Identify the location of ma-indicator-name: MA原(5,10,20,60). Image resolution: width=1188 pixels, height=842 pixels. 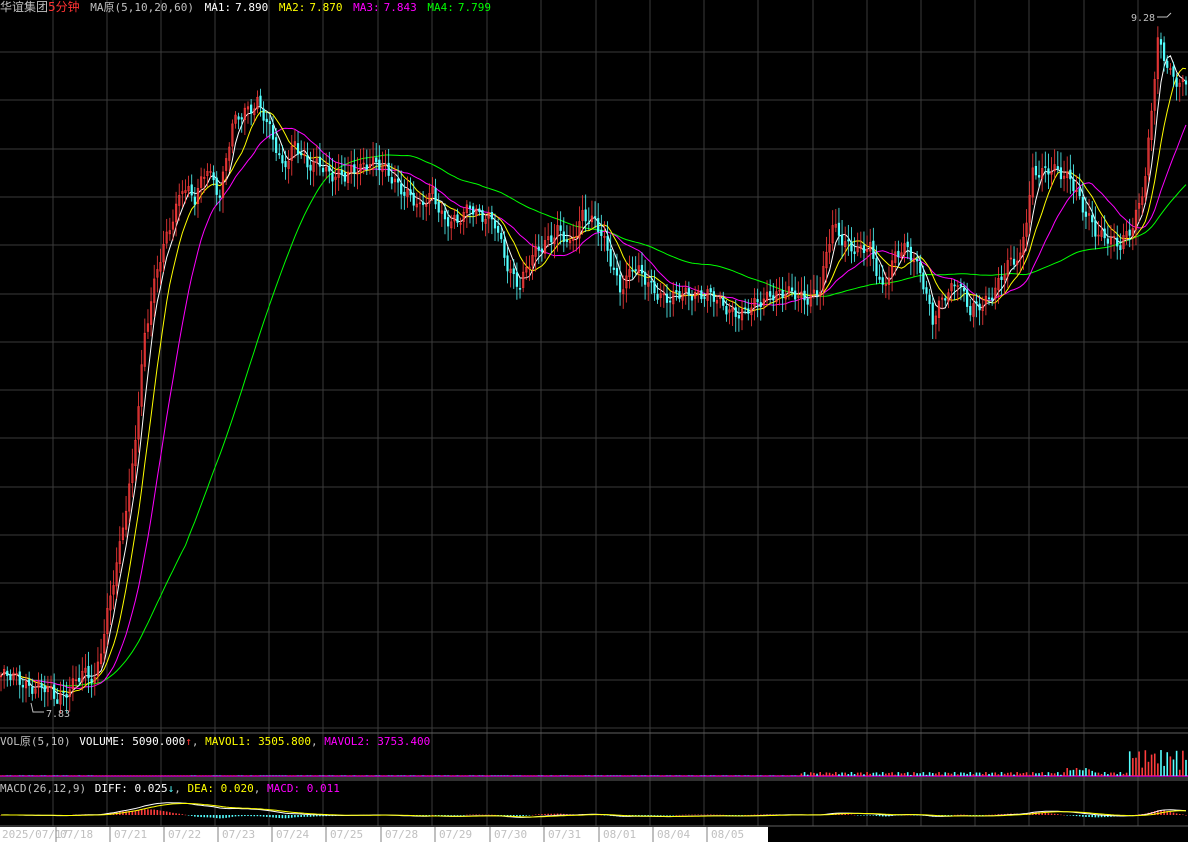
(142, 7).